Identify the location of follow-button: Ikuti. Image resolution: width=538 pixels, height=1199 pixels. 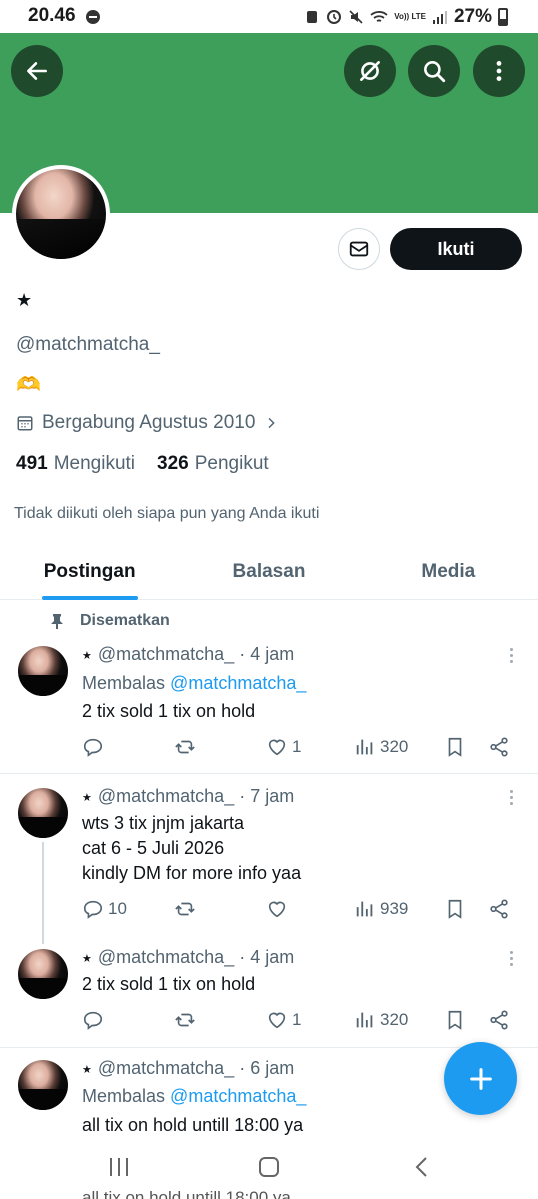
(456, 249).